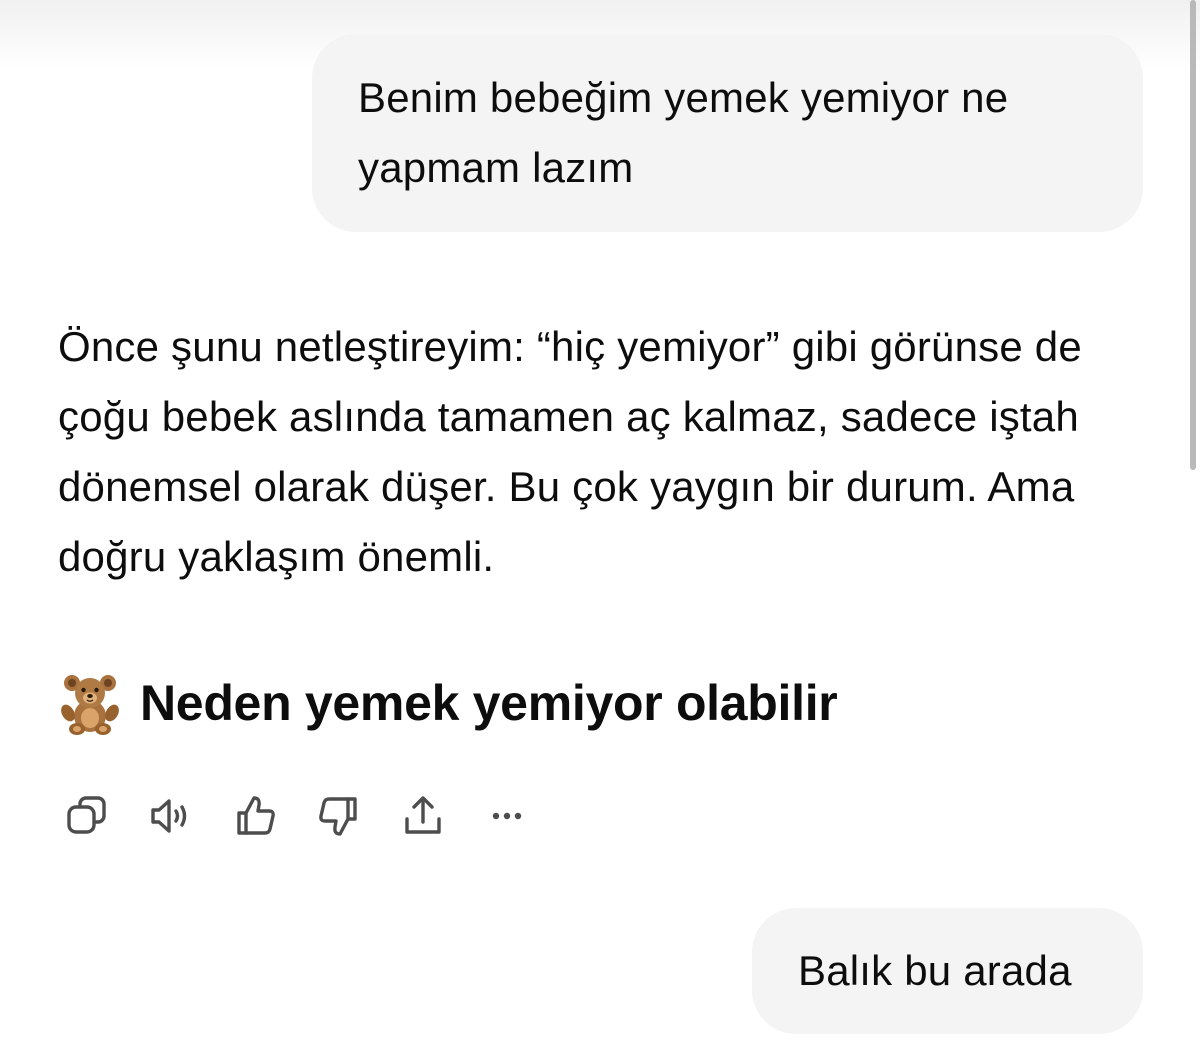  I want to click on teddy-bear-icon, so click(90, 705).